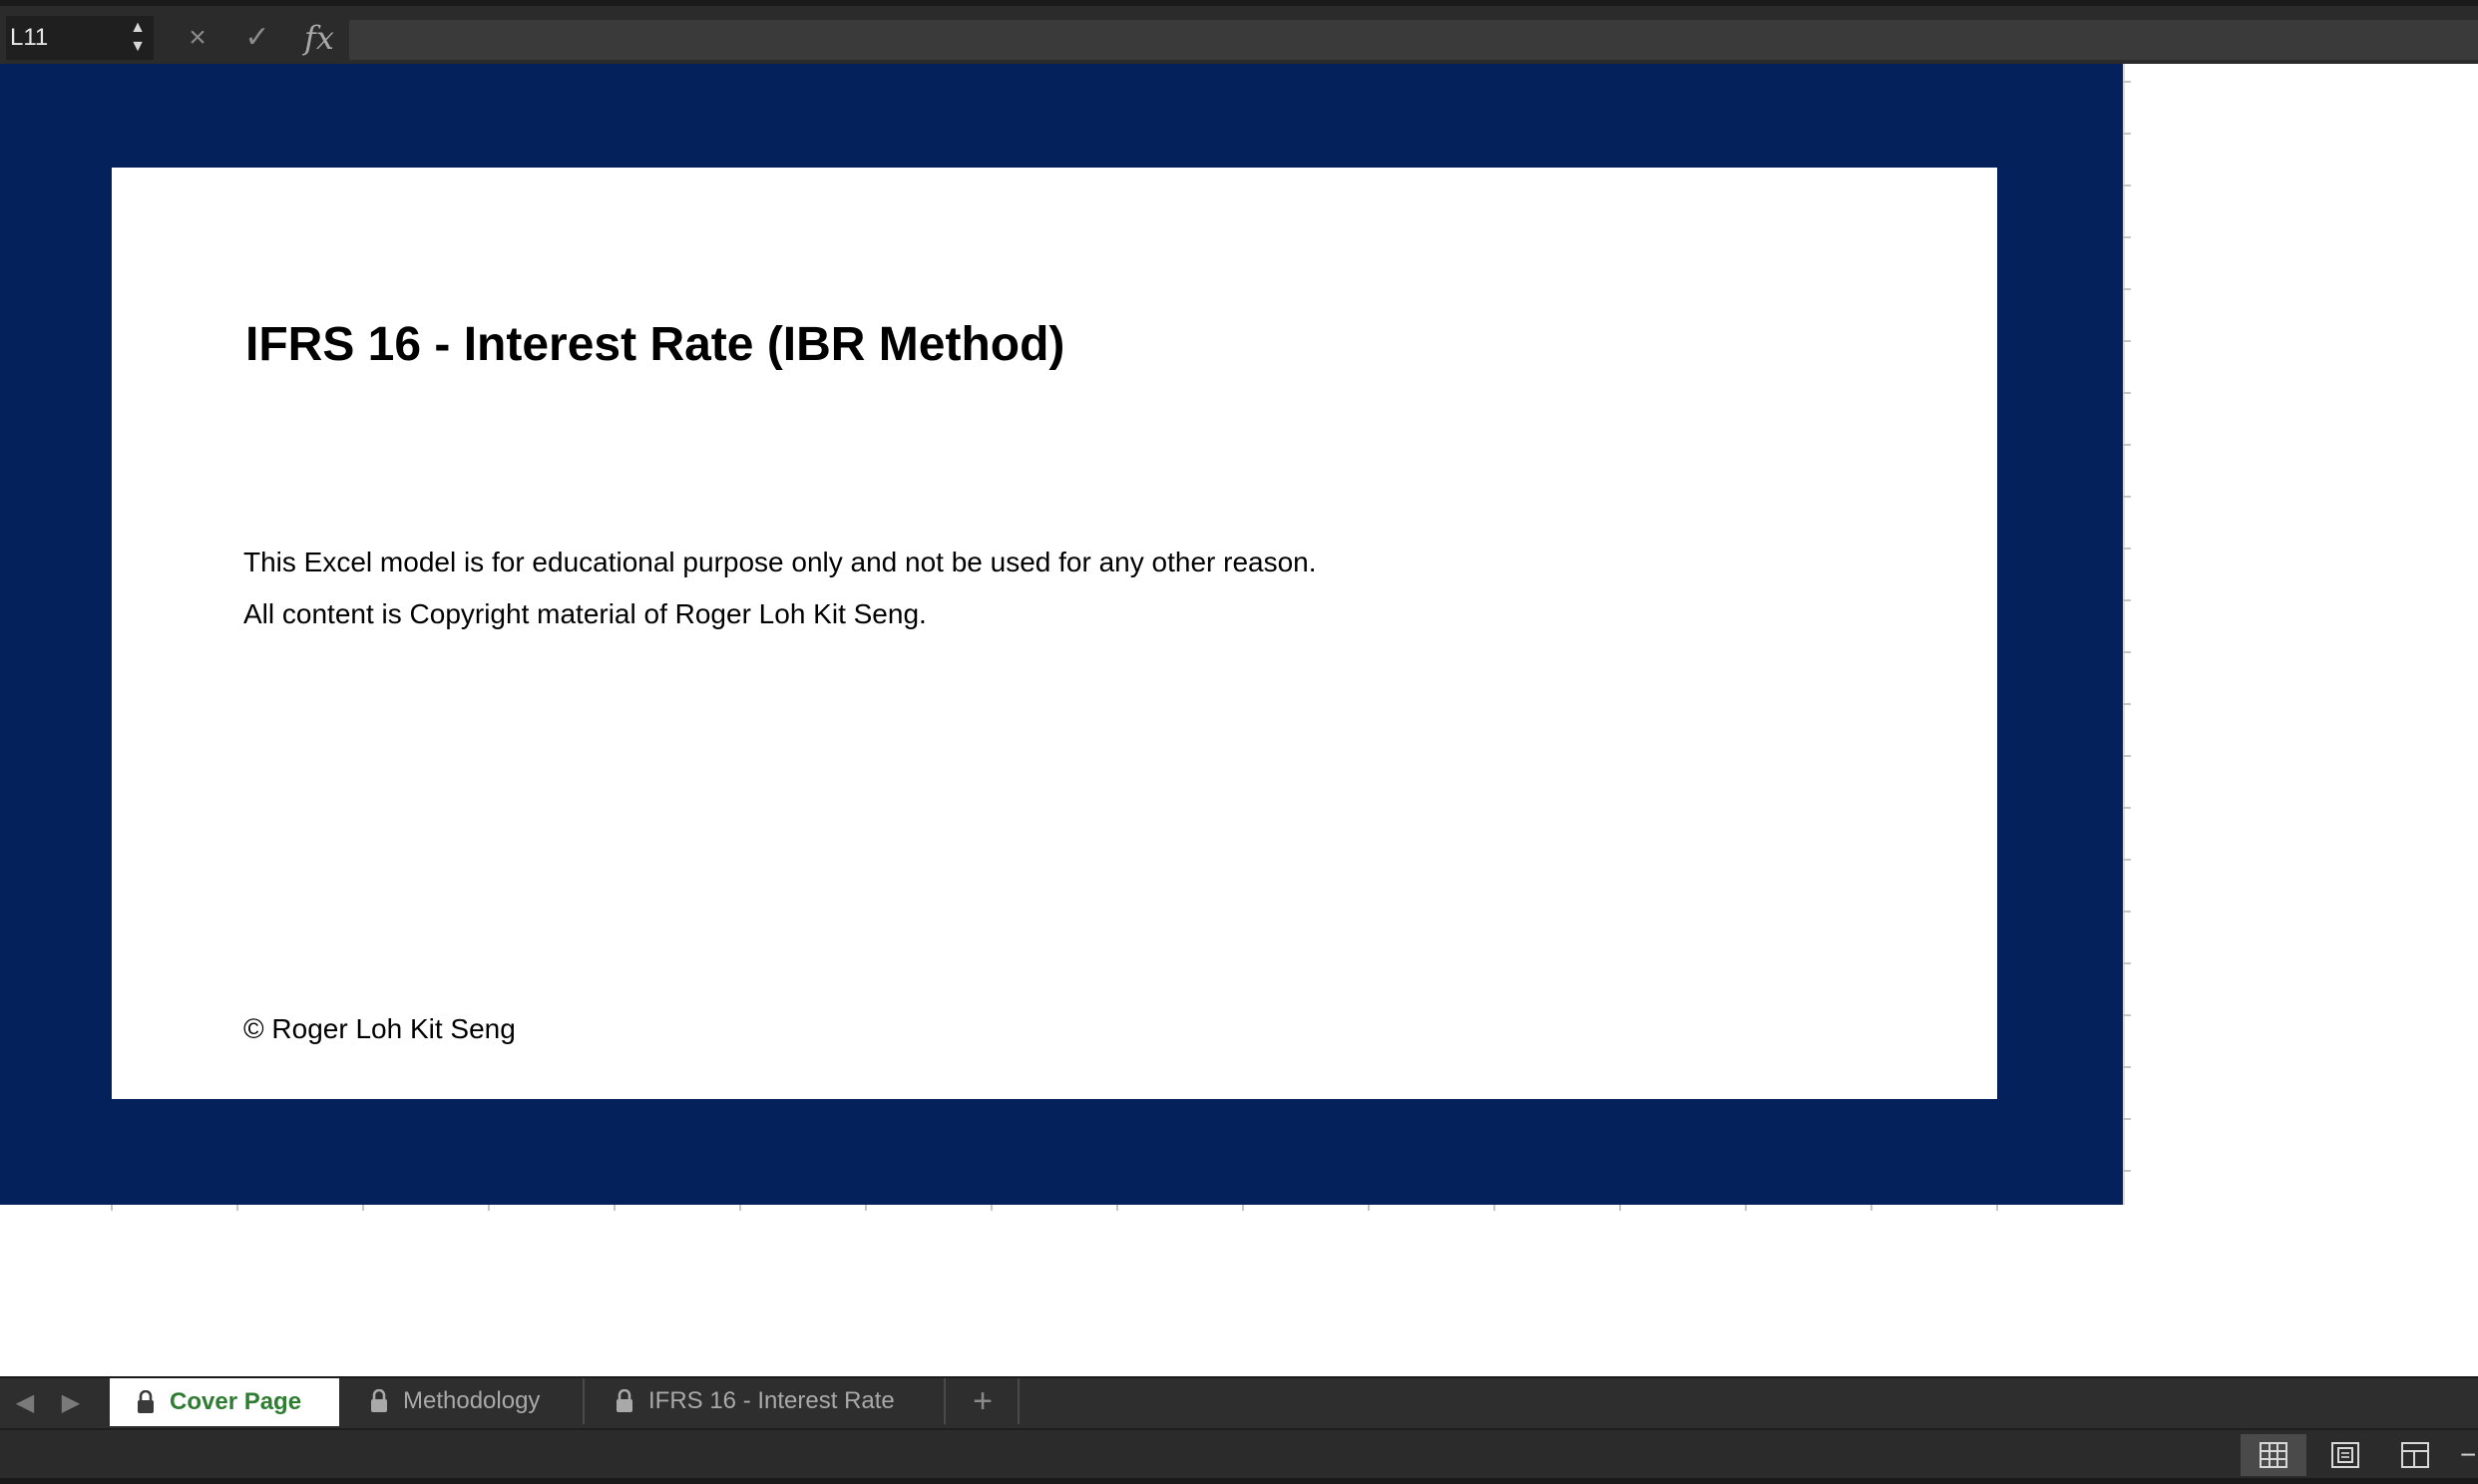  I want to click on copyright-notice: © Roger Loh Kit Seng, so click(379, 1029).